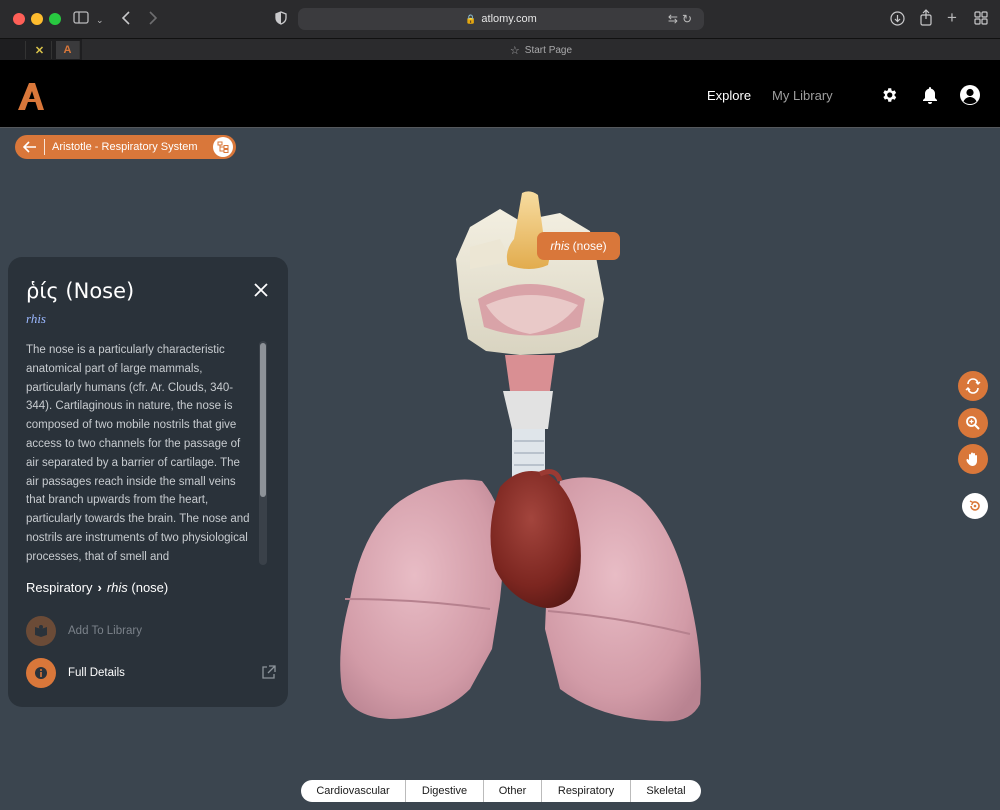 This screenshot has width=1000, height=810. Describe the element at coordinates (126, 20) in the screenshot. I see `back-icon` at that location.